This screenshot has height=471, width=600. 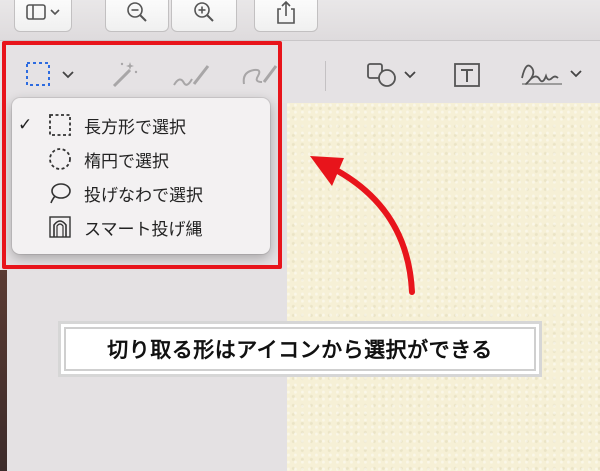 I want to click on checkmark-icon: ✓, so click(x=25, y=125).